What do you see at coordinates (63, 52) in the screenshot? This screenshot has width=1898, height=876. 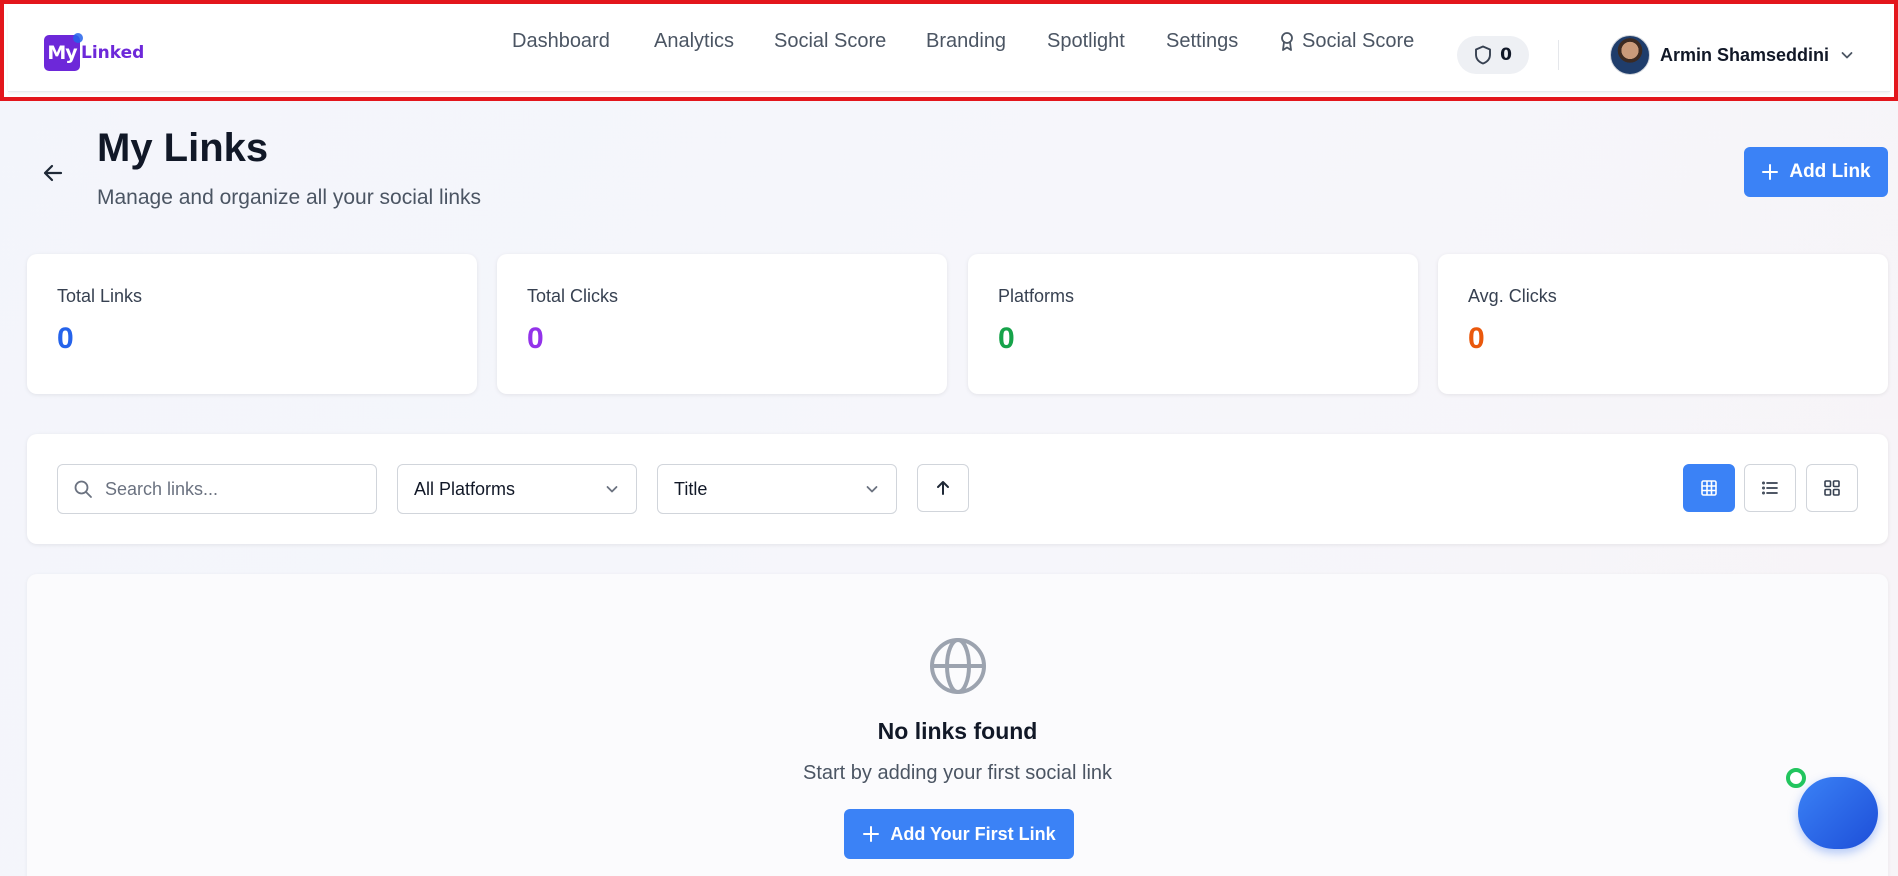 I see `logo-mark: My` at bounding box center [63, 52].